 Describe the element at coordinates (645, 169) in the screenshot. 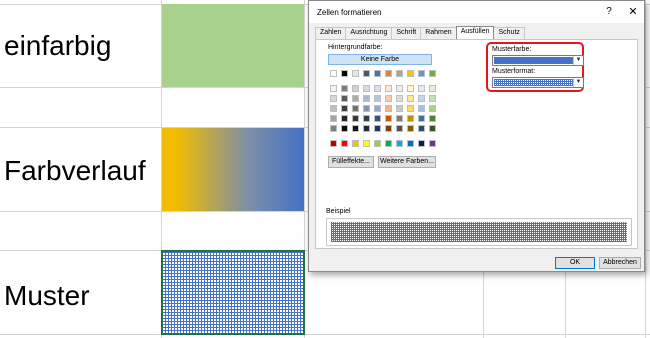

I see `column-gridline` at that location.